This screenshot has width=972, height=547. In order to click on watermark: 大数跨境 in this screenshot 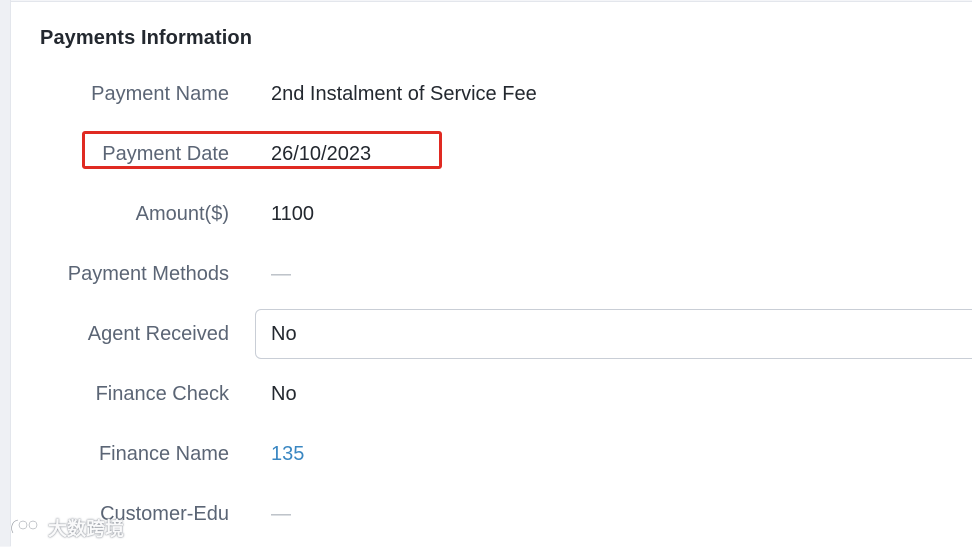, I will do `click(66, 527)`.